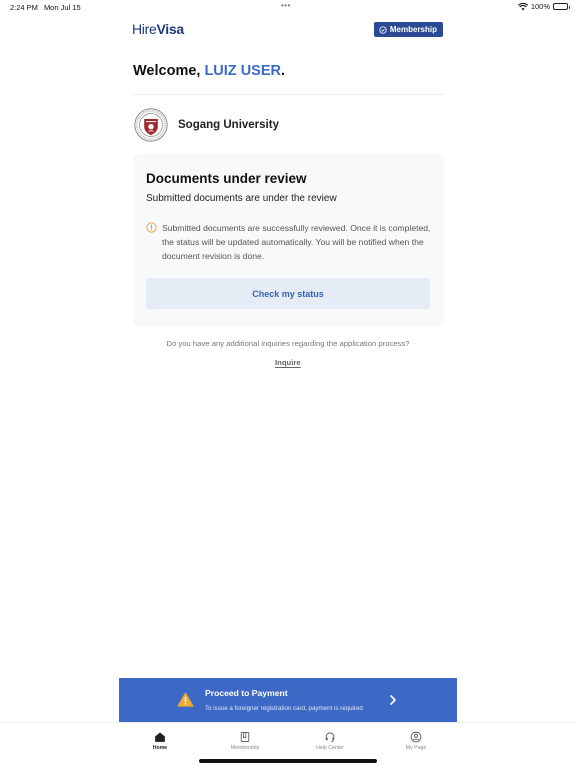 The image size is (576, 768). I want to click on book-icon, so click(245, 737).